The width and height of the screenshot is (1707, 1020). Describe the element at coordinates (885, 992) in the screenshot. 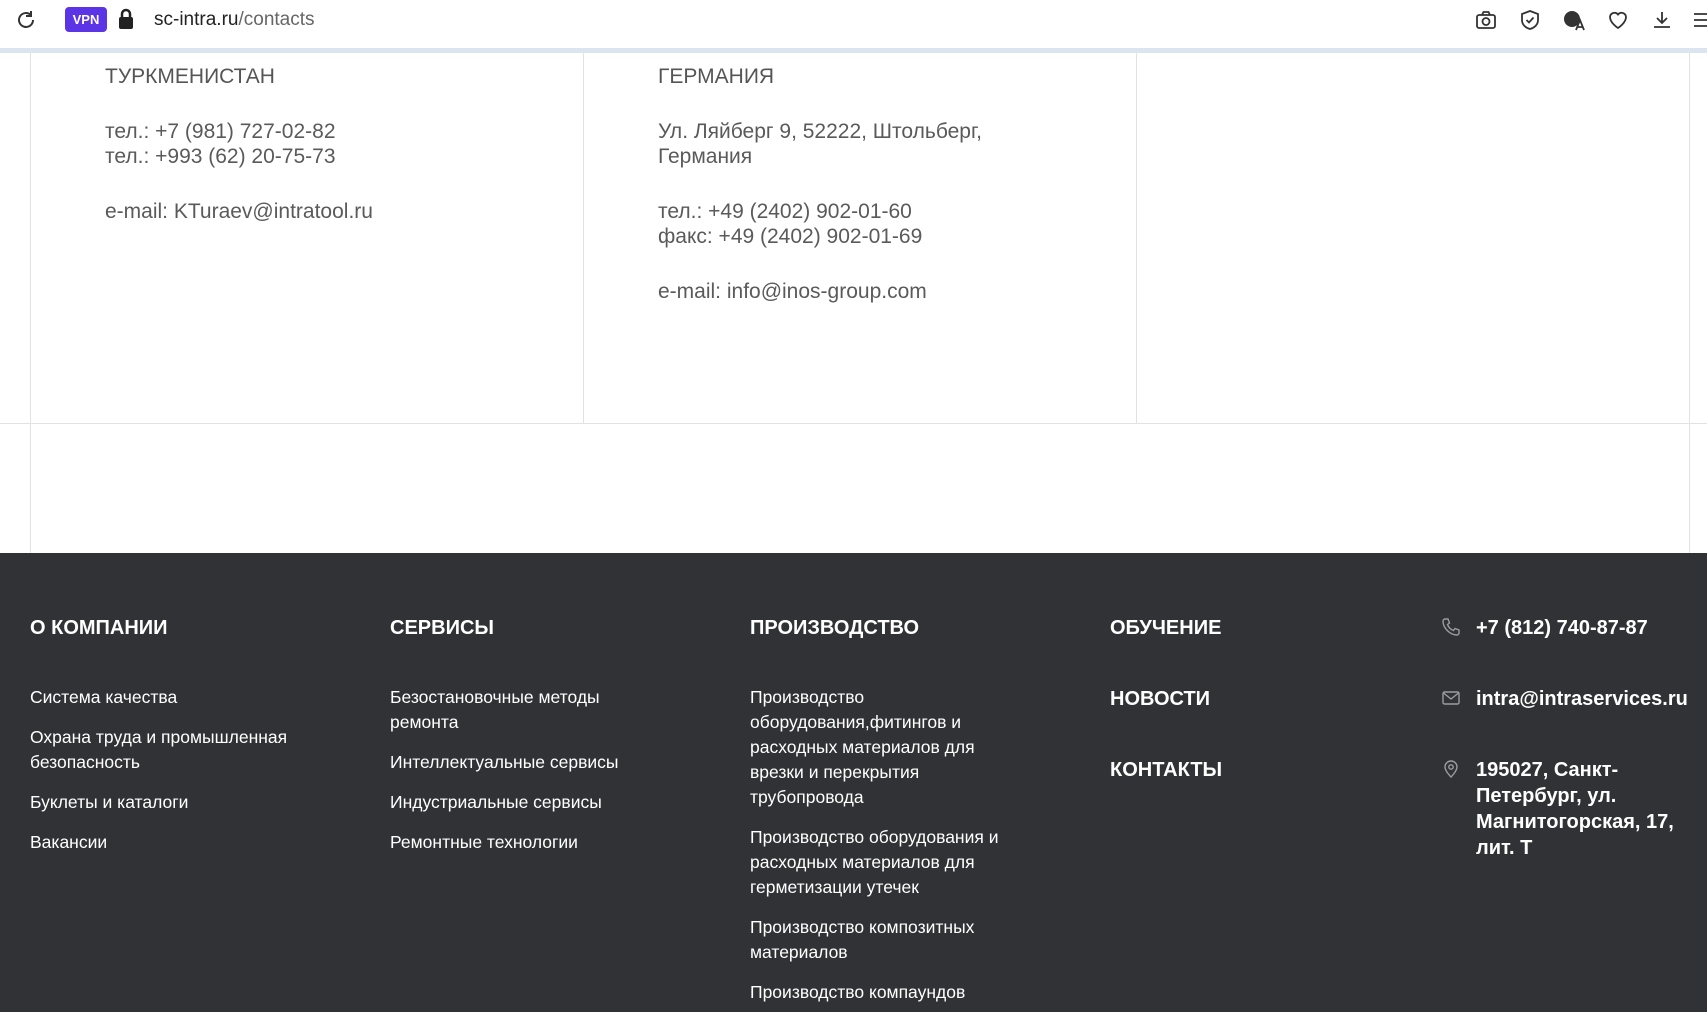

I see `footer-link: Производство компаундов` at that location.